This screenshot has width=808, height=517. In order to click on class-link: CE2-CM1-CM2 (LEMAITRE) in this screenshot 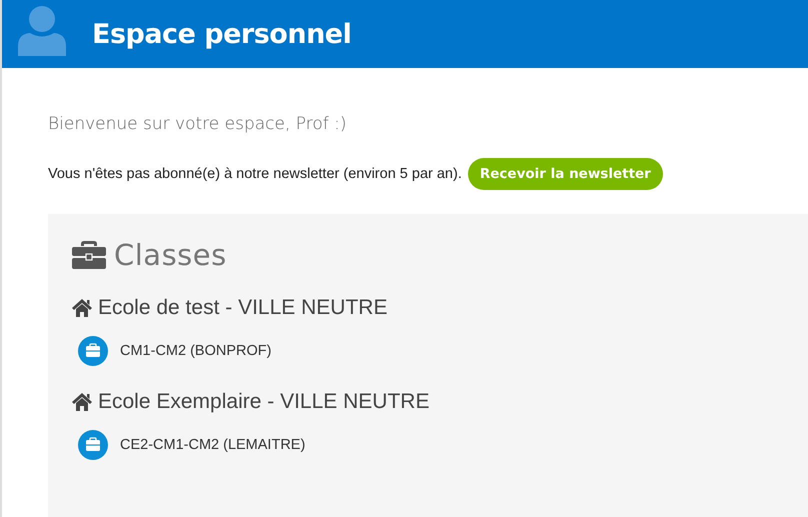, I will do `click(213, 445)`.